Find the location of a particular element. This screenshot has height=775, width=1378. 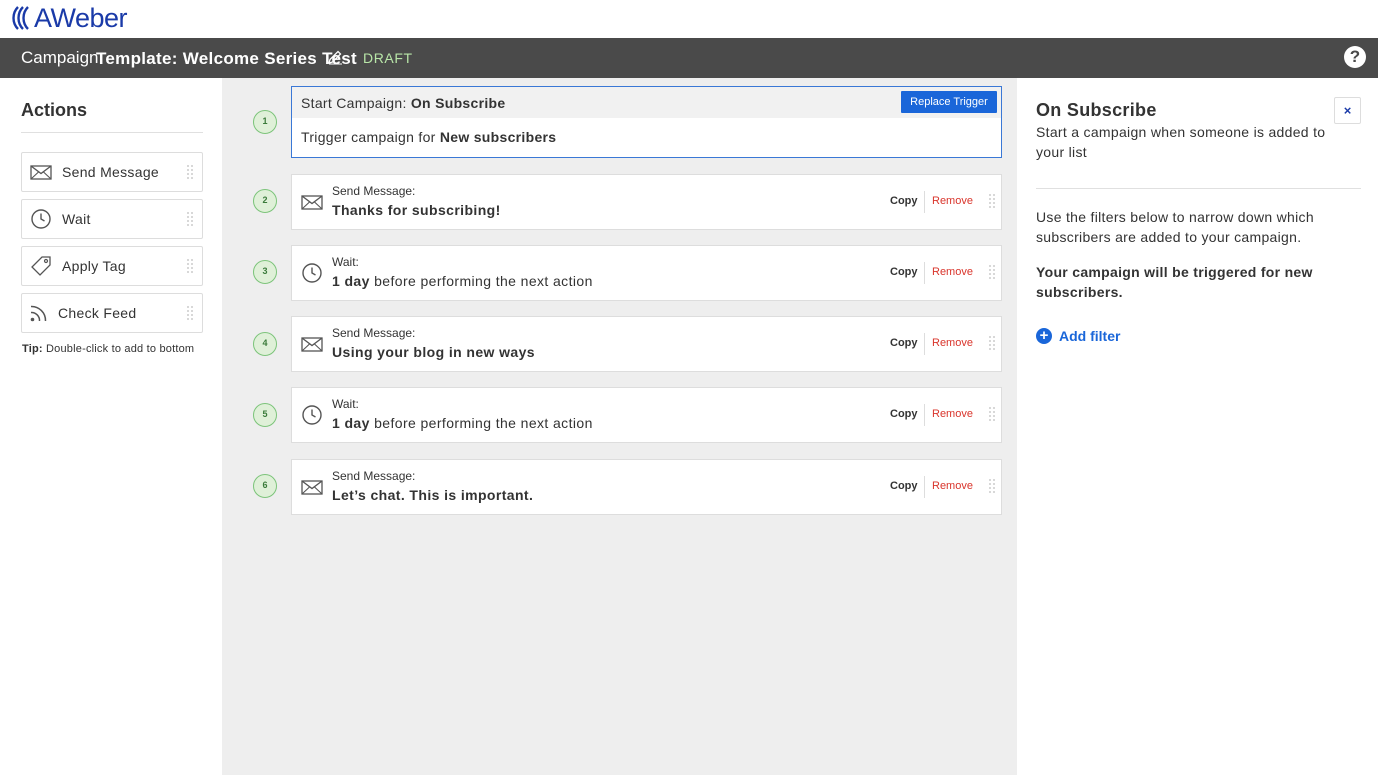

action-label: Wait is located at coordinates (76, 219).